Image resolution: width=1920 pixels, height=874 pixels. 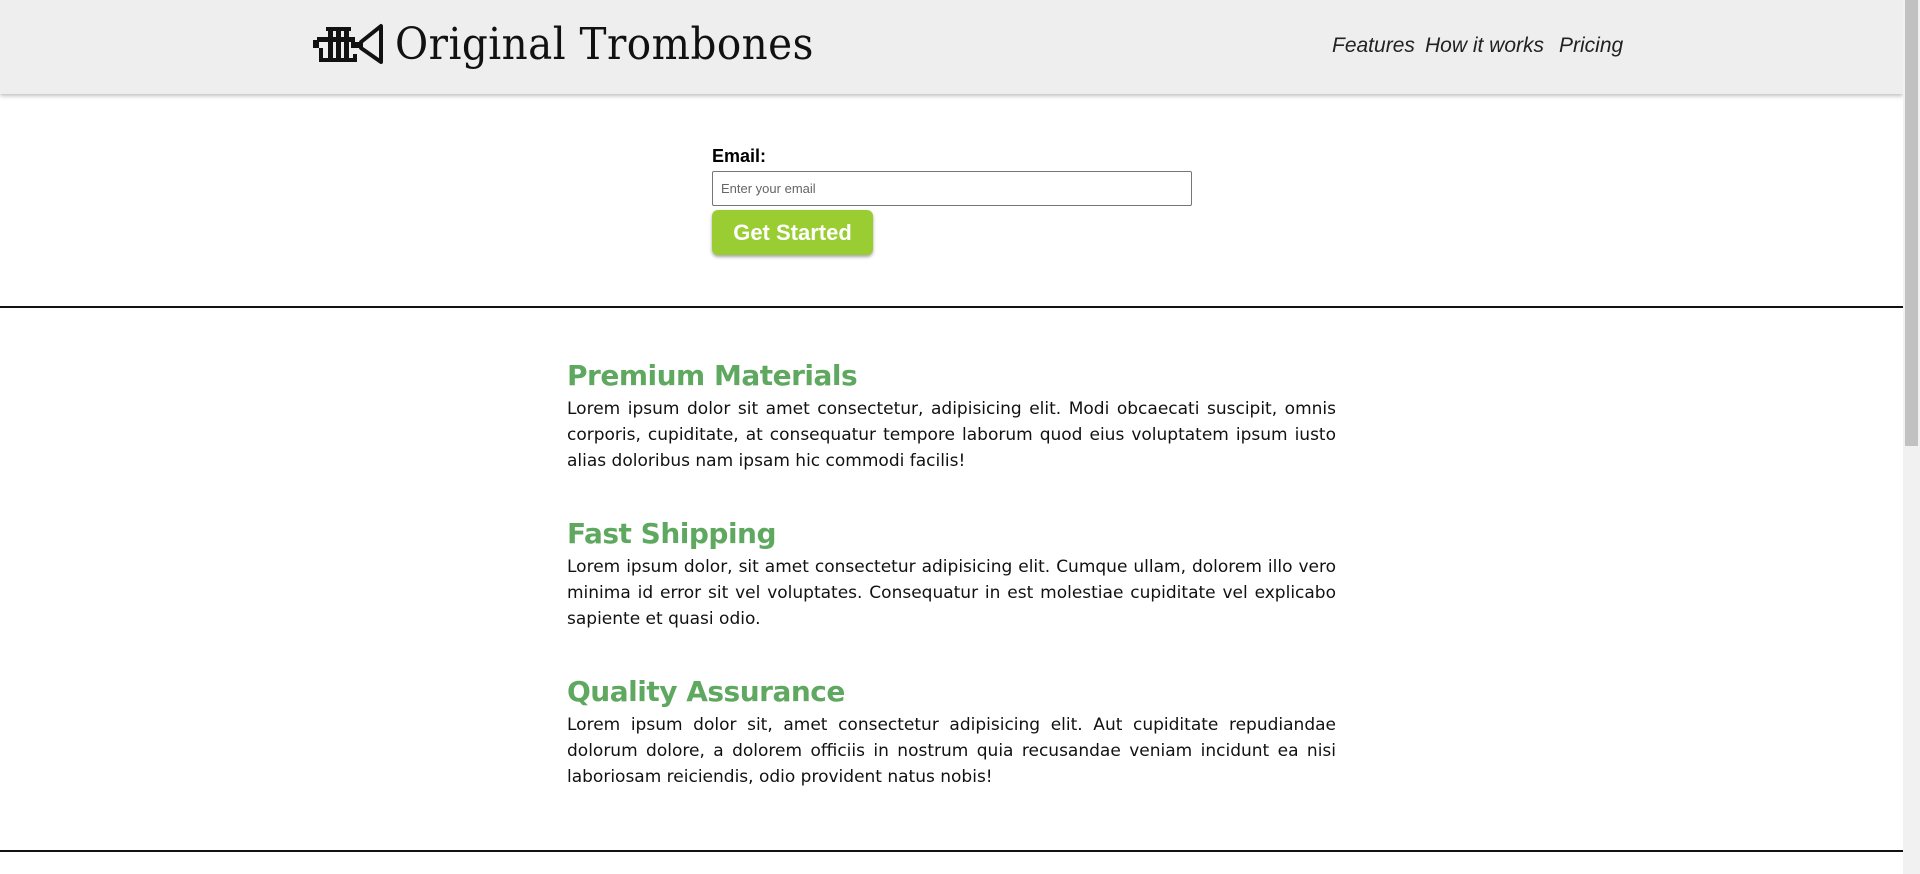 What do you see at coordinates (1484, 46) in the screenshot?
I see `nav-link-how-it-works: How it works` at bounding box center [1484, 46].